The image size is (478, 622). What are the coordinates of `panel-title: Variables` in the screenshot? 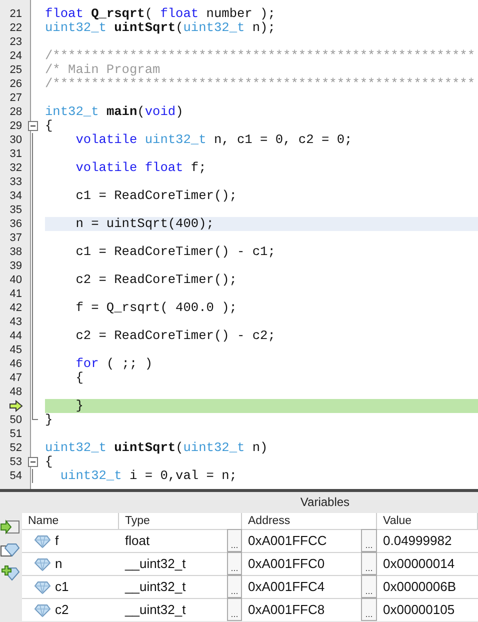 It's located at (325, 502).